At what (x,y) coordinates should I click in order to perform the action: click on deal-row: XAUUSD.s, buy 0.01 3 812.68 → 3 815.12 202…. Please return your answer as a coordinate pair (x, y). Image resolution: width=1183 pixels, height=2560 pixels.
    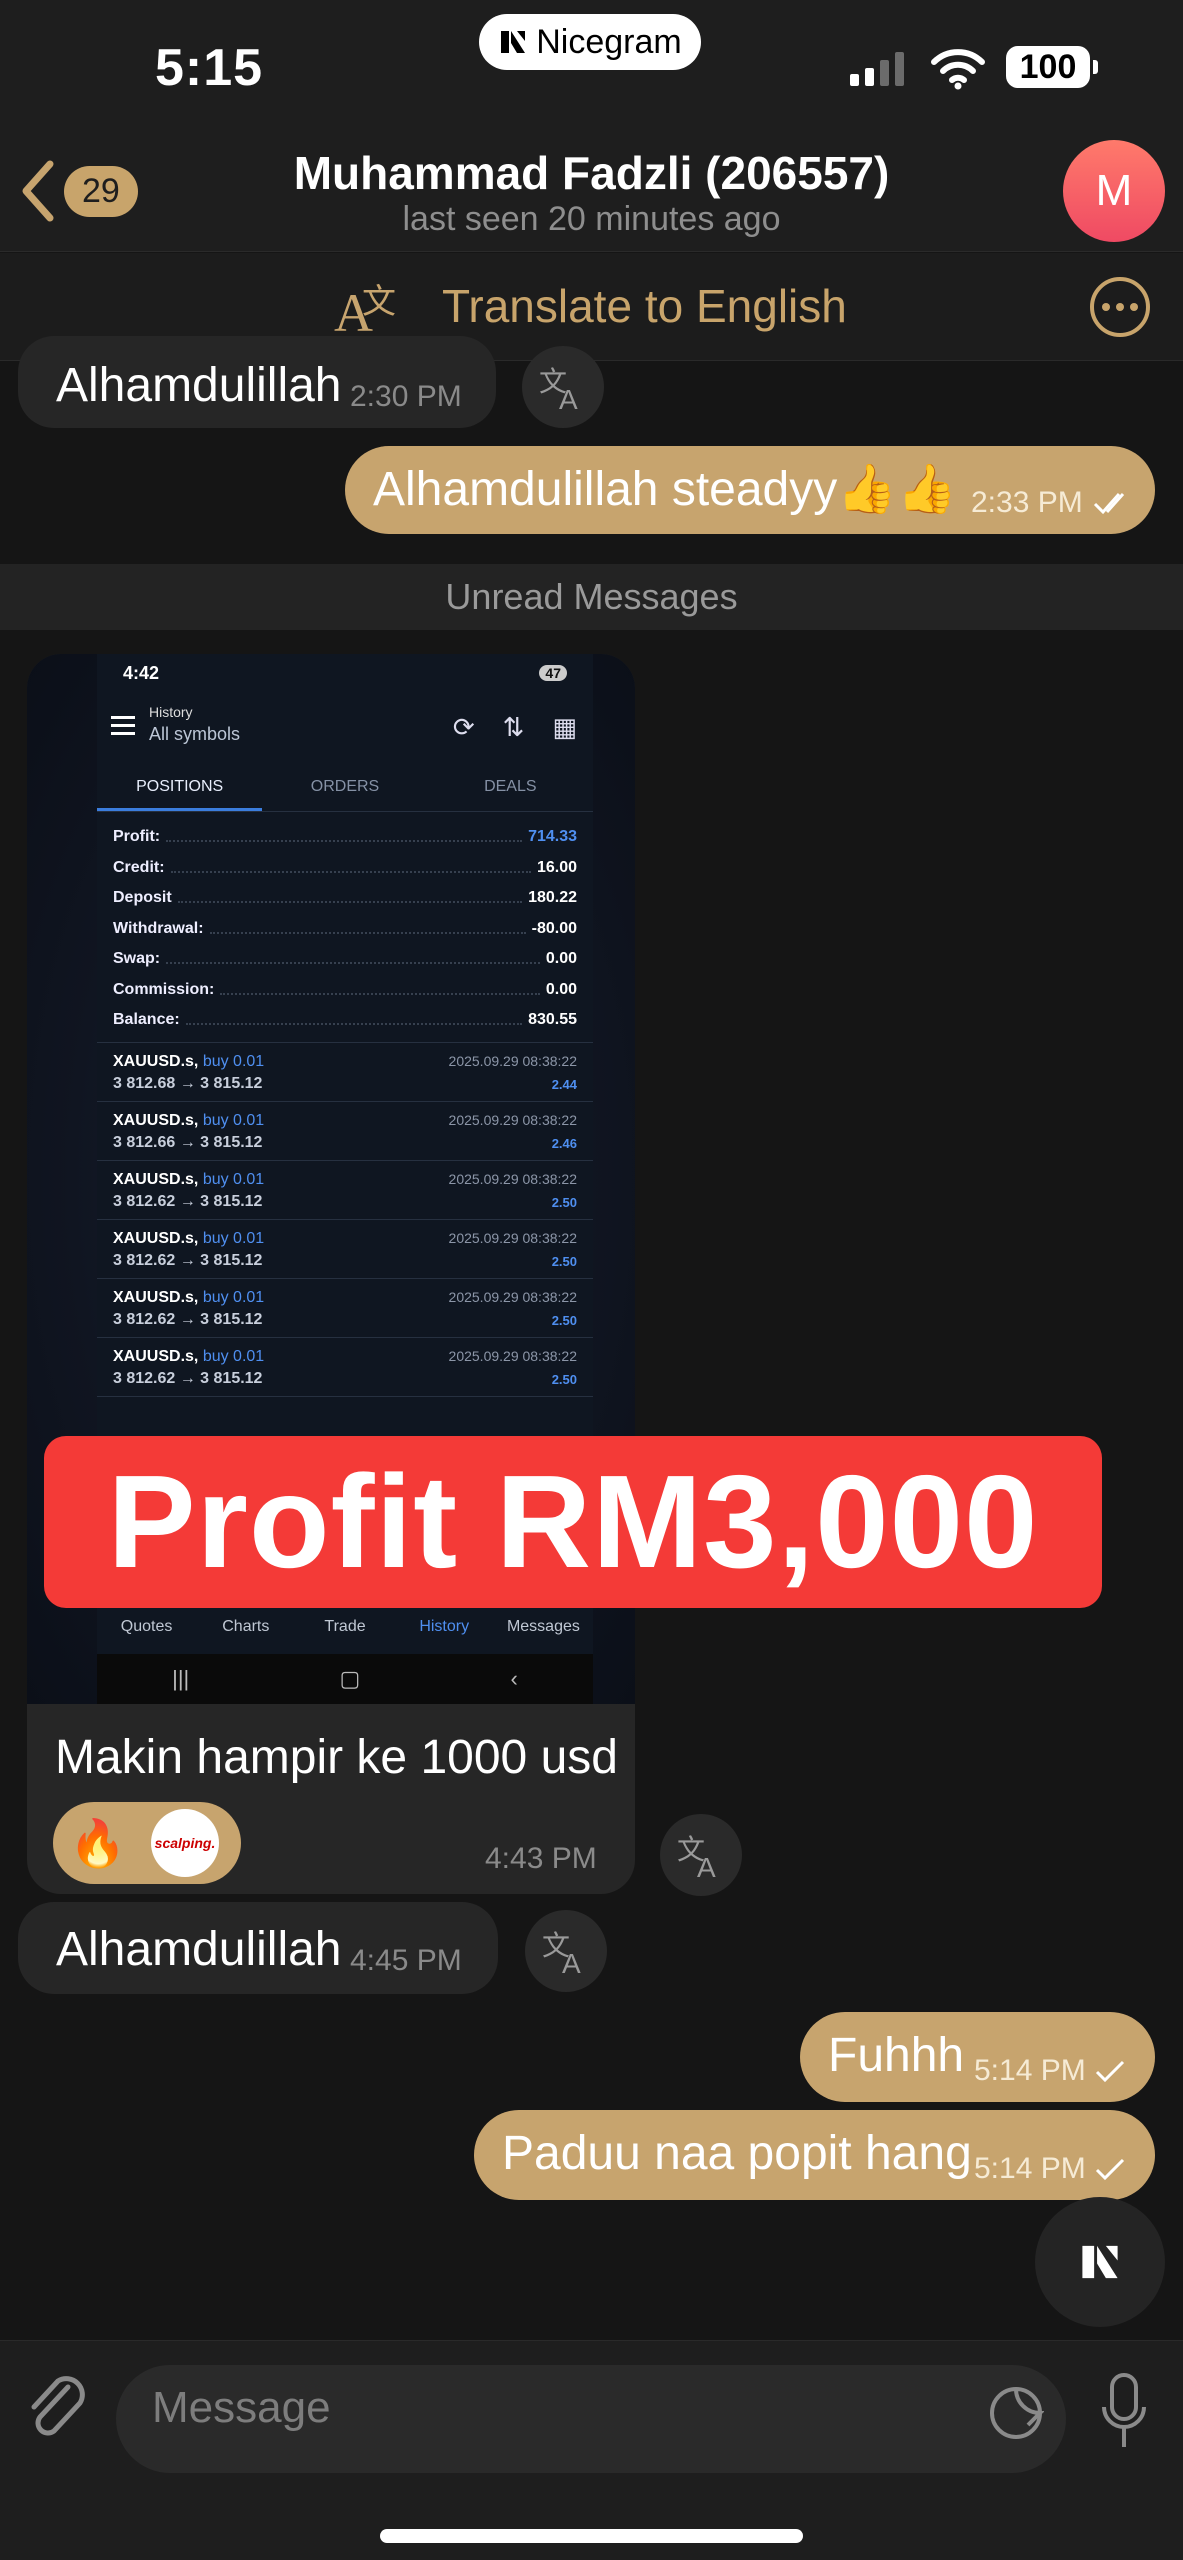
    Looking at the image, I should click on (345, 1072).